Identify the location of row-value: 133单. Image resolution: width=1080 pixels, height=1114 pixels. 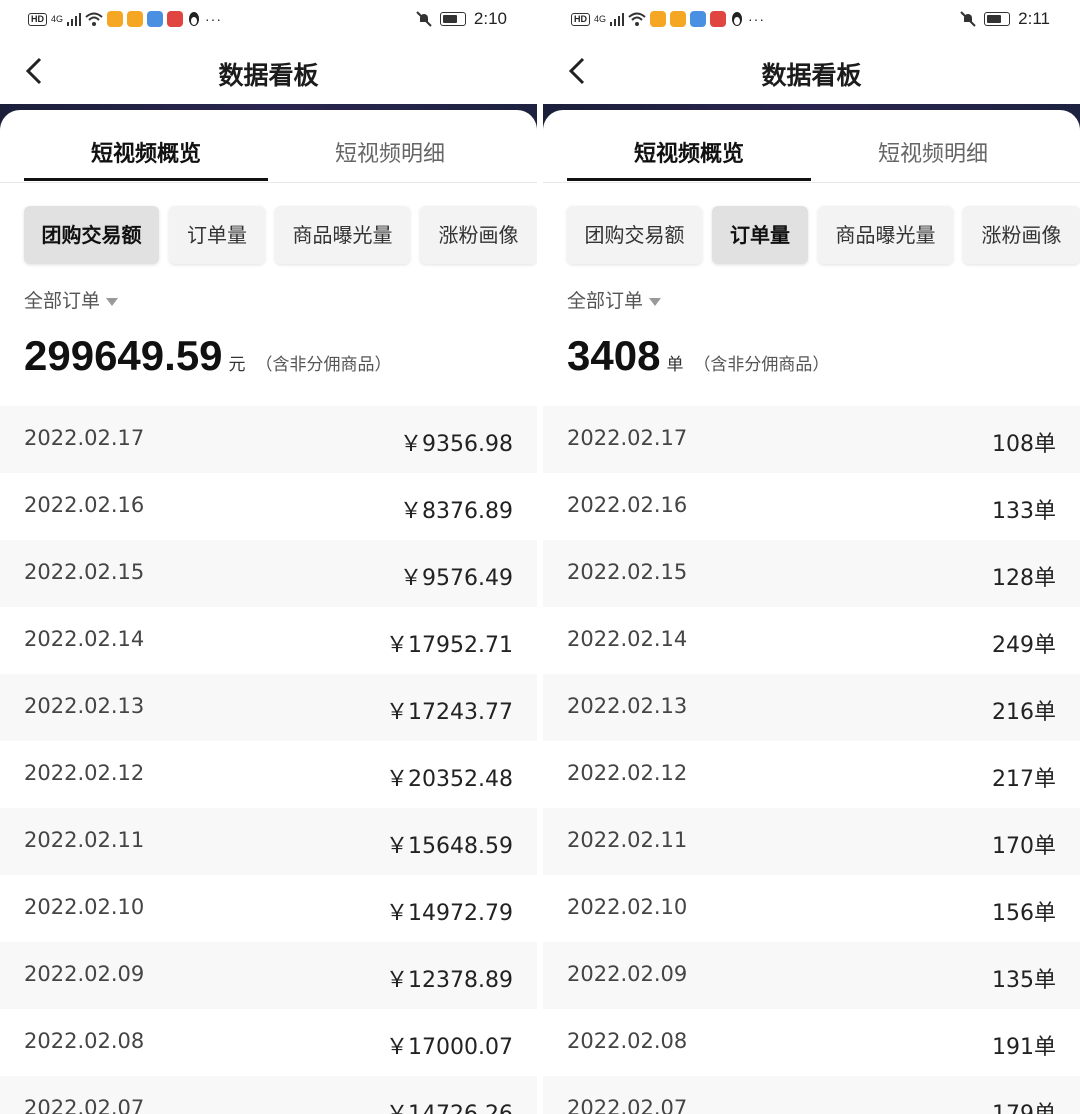
(1024, 511).